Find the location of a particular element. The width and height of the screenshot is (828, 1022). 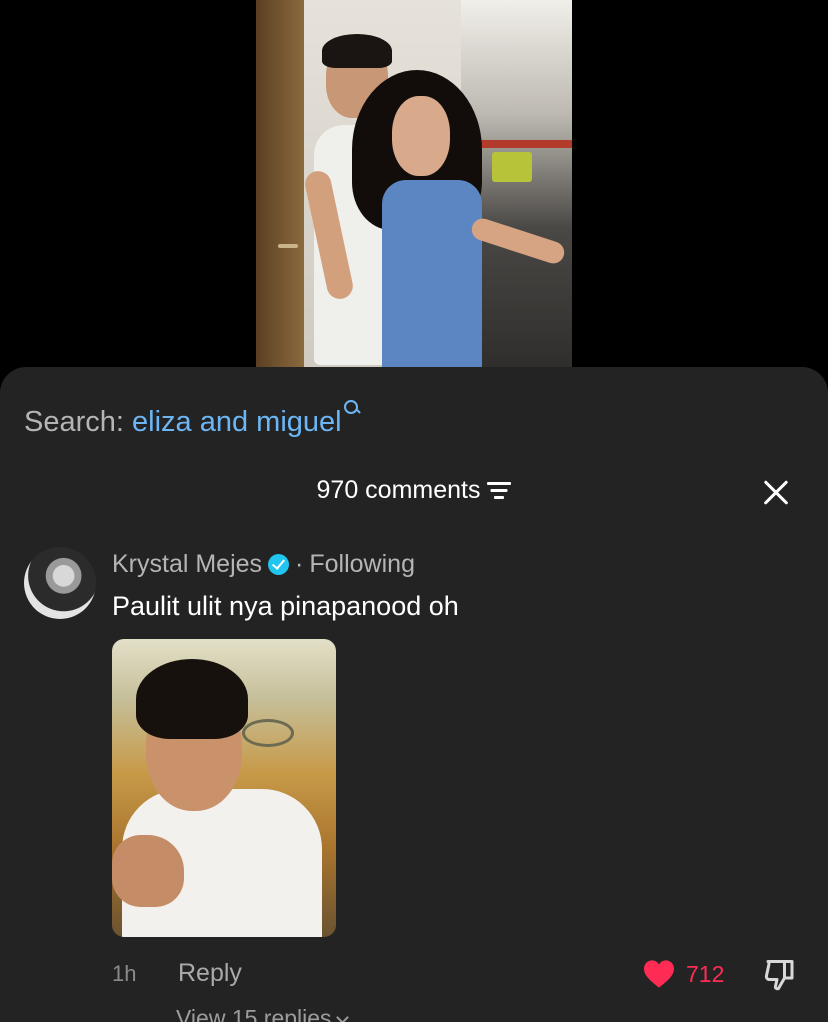

comment-text: Paulit ulit nya pinapanood oh is located at coordinates (285, 606).